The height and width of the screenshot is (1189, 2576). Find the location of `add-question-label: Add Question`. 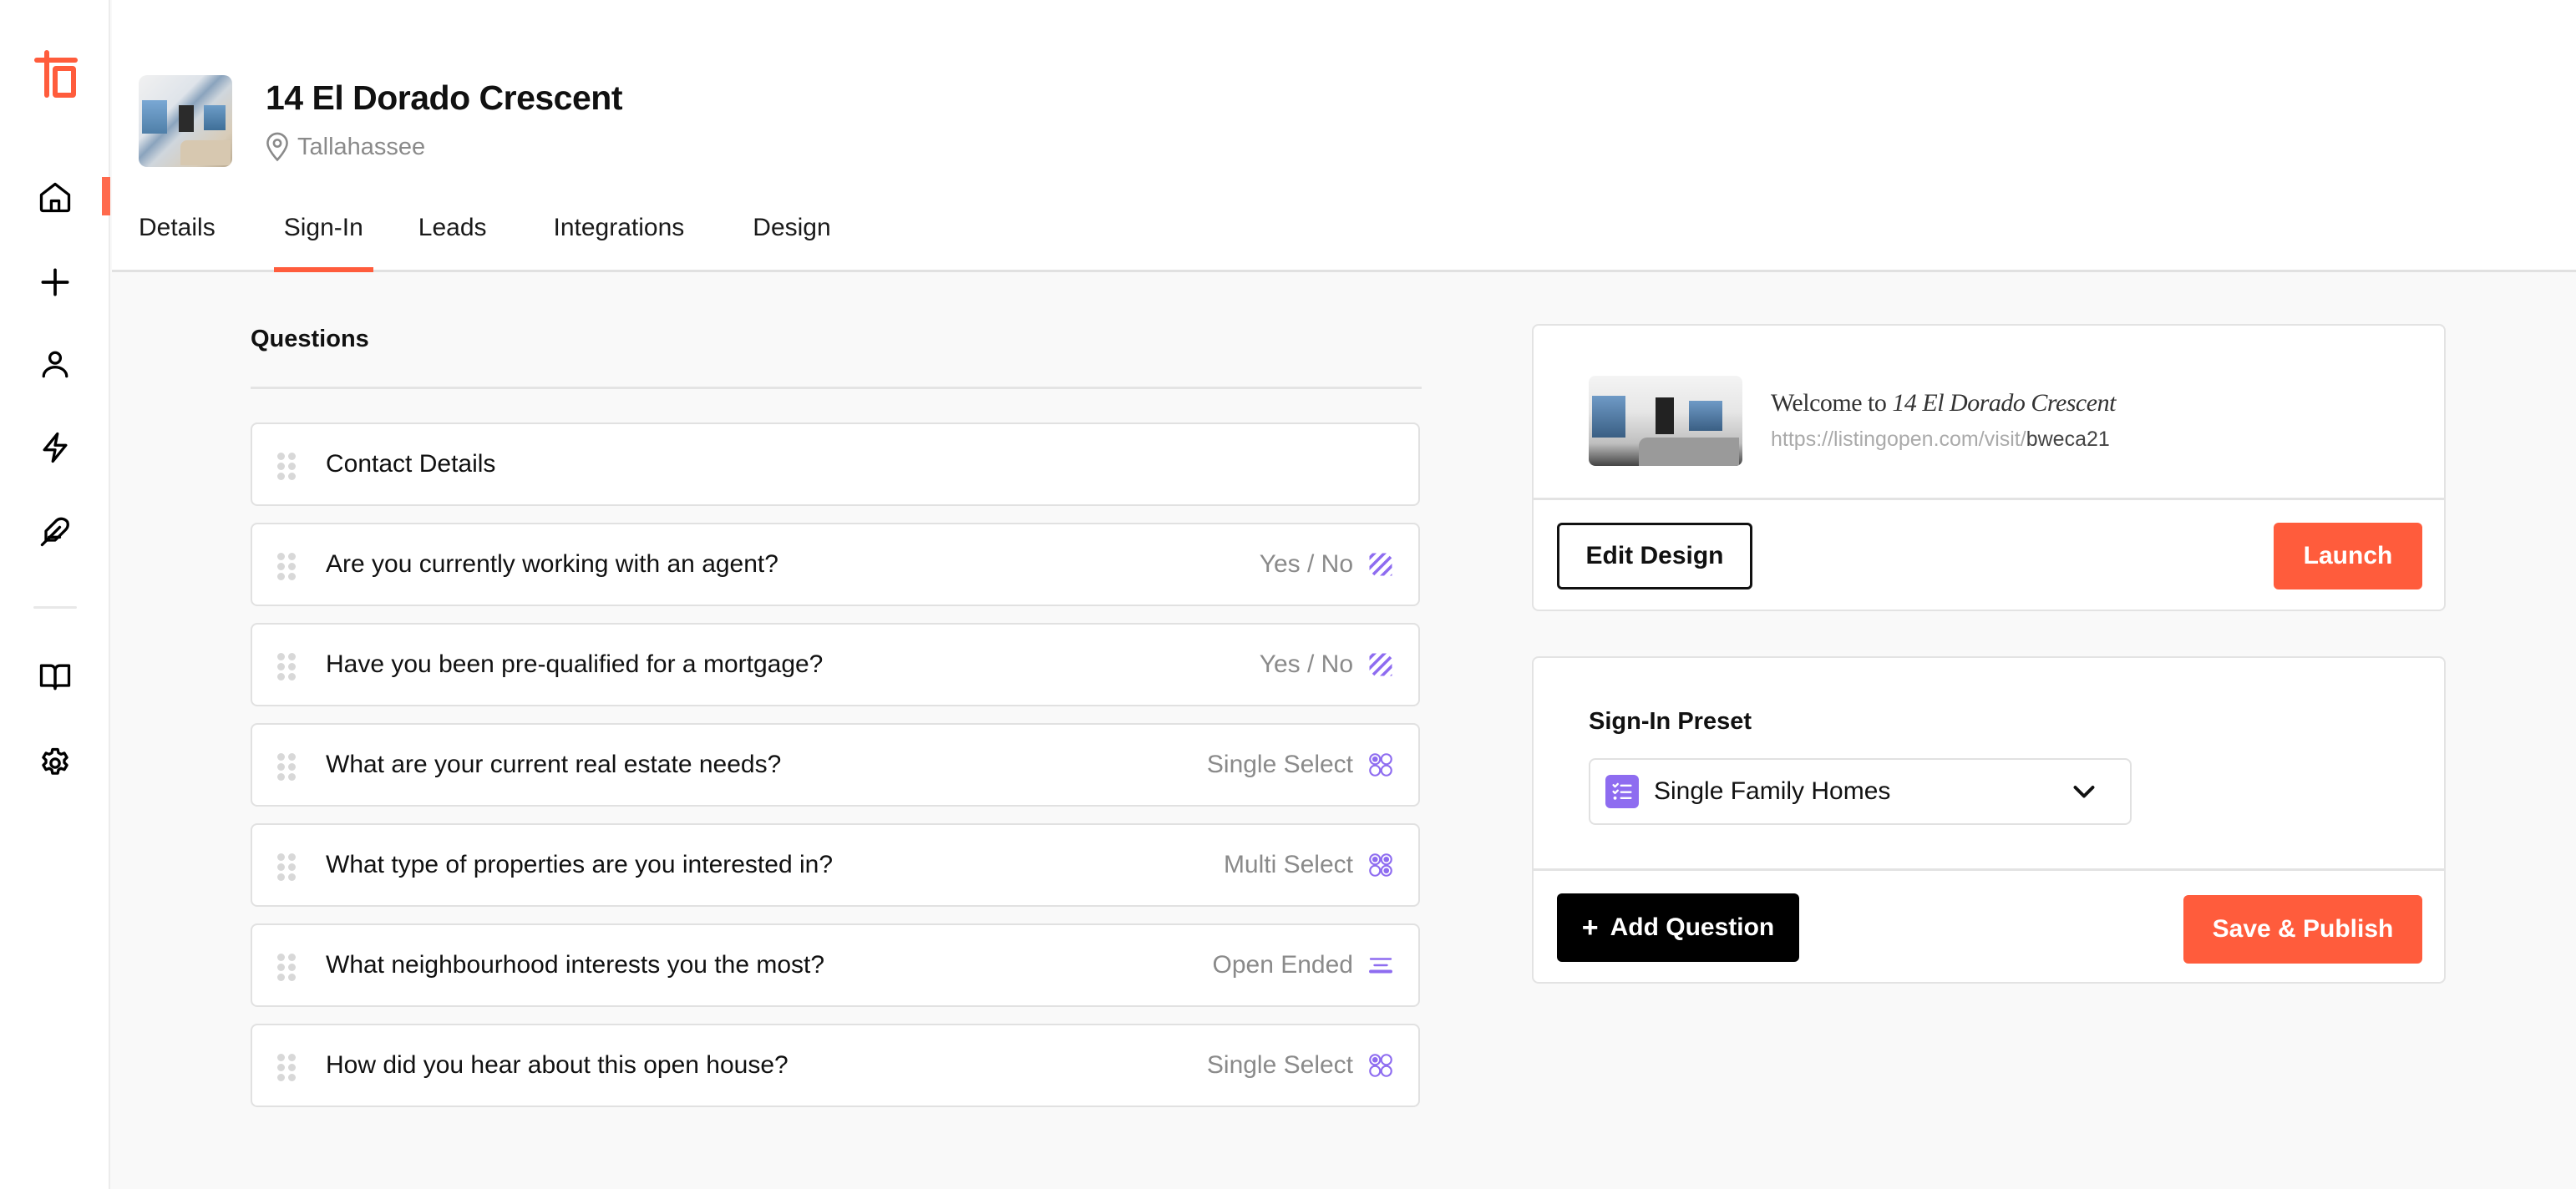

add-question-label: Add Question is located at coordinates (1692, 927).